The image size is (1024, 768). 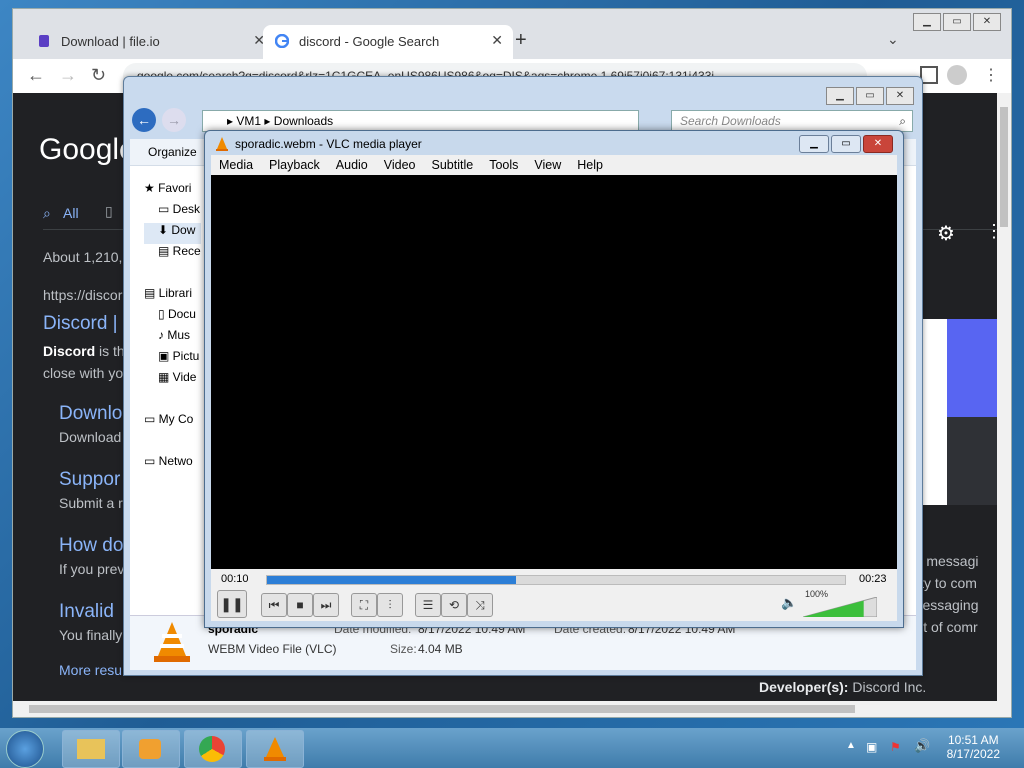 I want to click on sitelink-howdo: How do, so click(x=91, y=546).